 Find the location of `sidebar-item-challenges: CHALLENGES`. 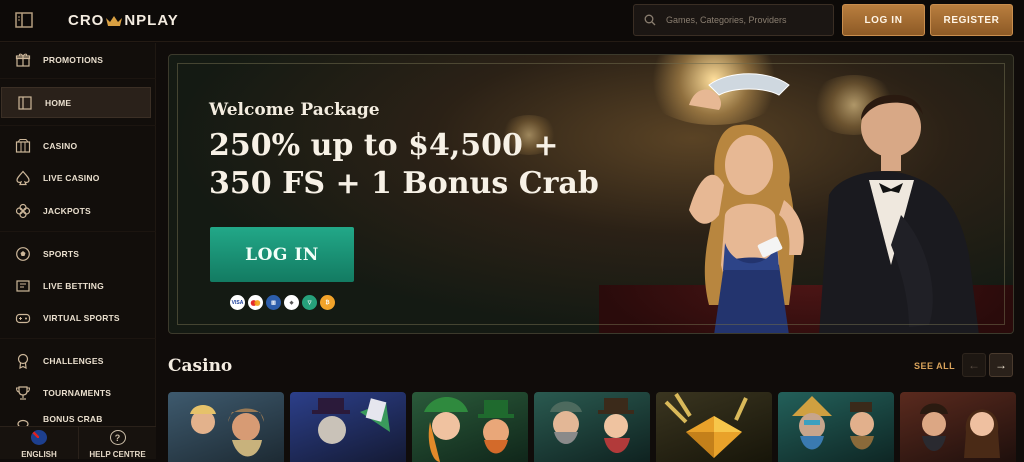

sidebar-item-challenges: CHALLENGES is located at coordinates (76, 361).